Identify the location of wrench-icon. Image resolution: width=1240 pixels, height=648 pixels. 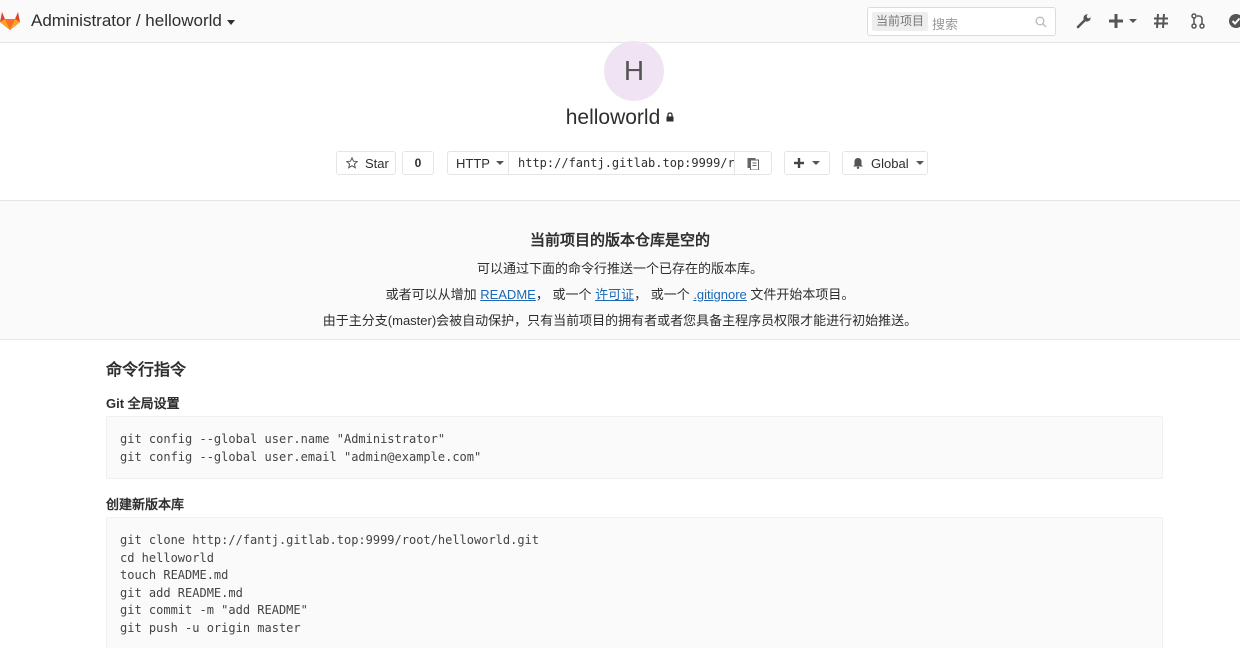
(1083, 21).